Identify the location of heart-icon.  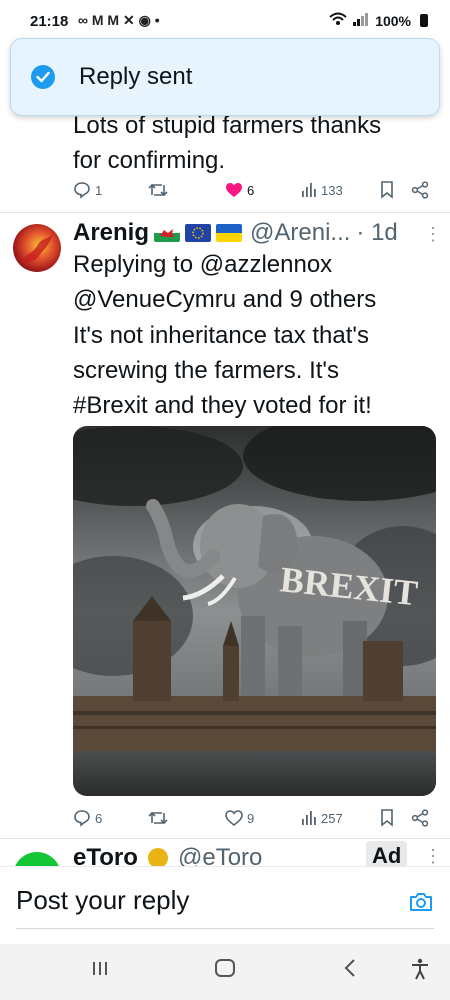
(234, 818).